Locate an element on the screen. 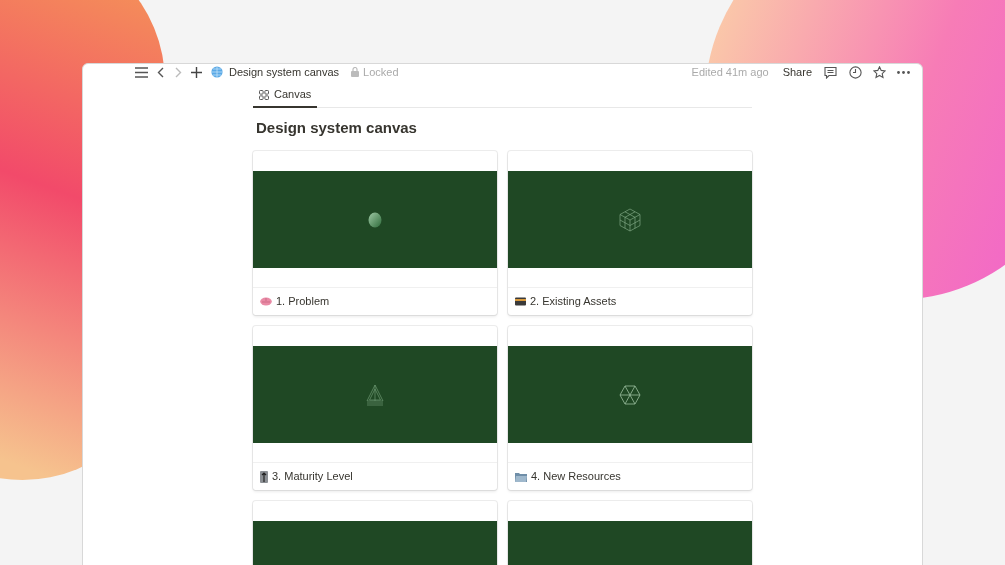 The height and width of the screenshot is (565, 1005). page-card: 1. Problem is located at coordinates (375, 233).